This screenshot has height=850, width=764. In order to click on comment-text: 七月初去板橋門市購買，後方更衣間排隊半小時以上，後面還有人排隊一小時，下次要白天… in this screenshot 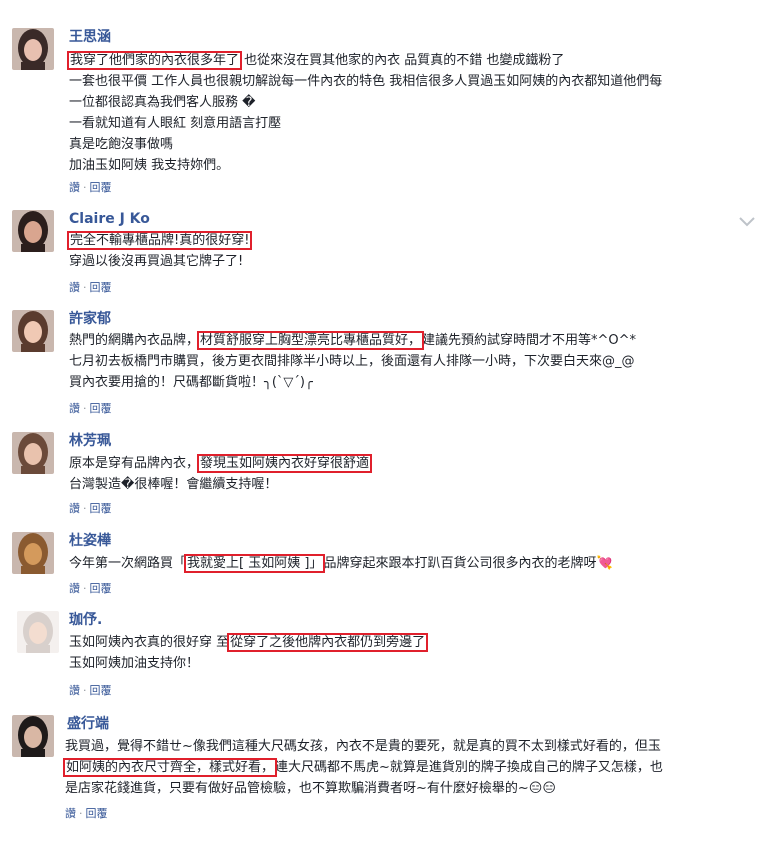, I will do `click(352, 361)`.